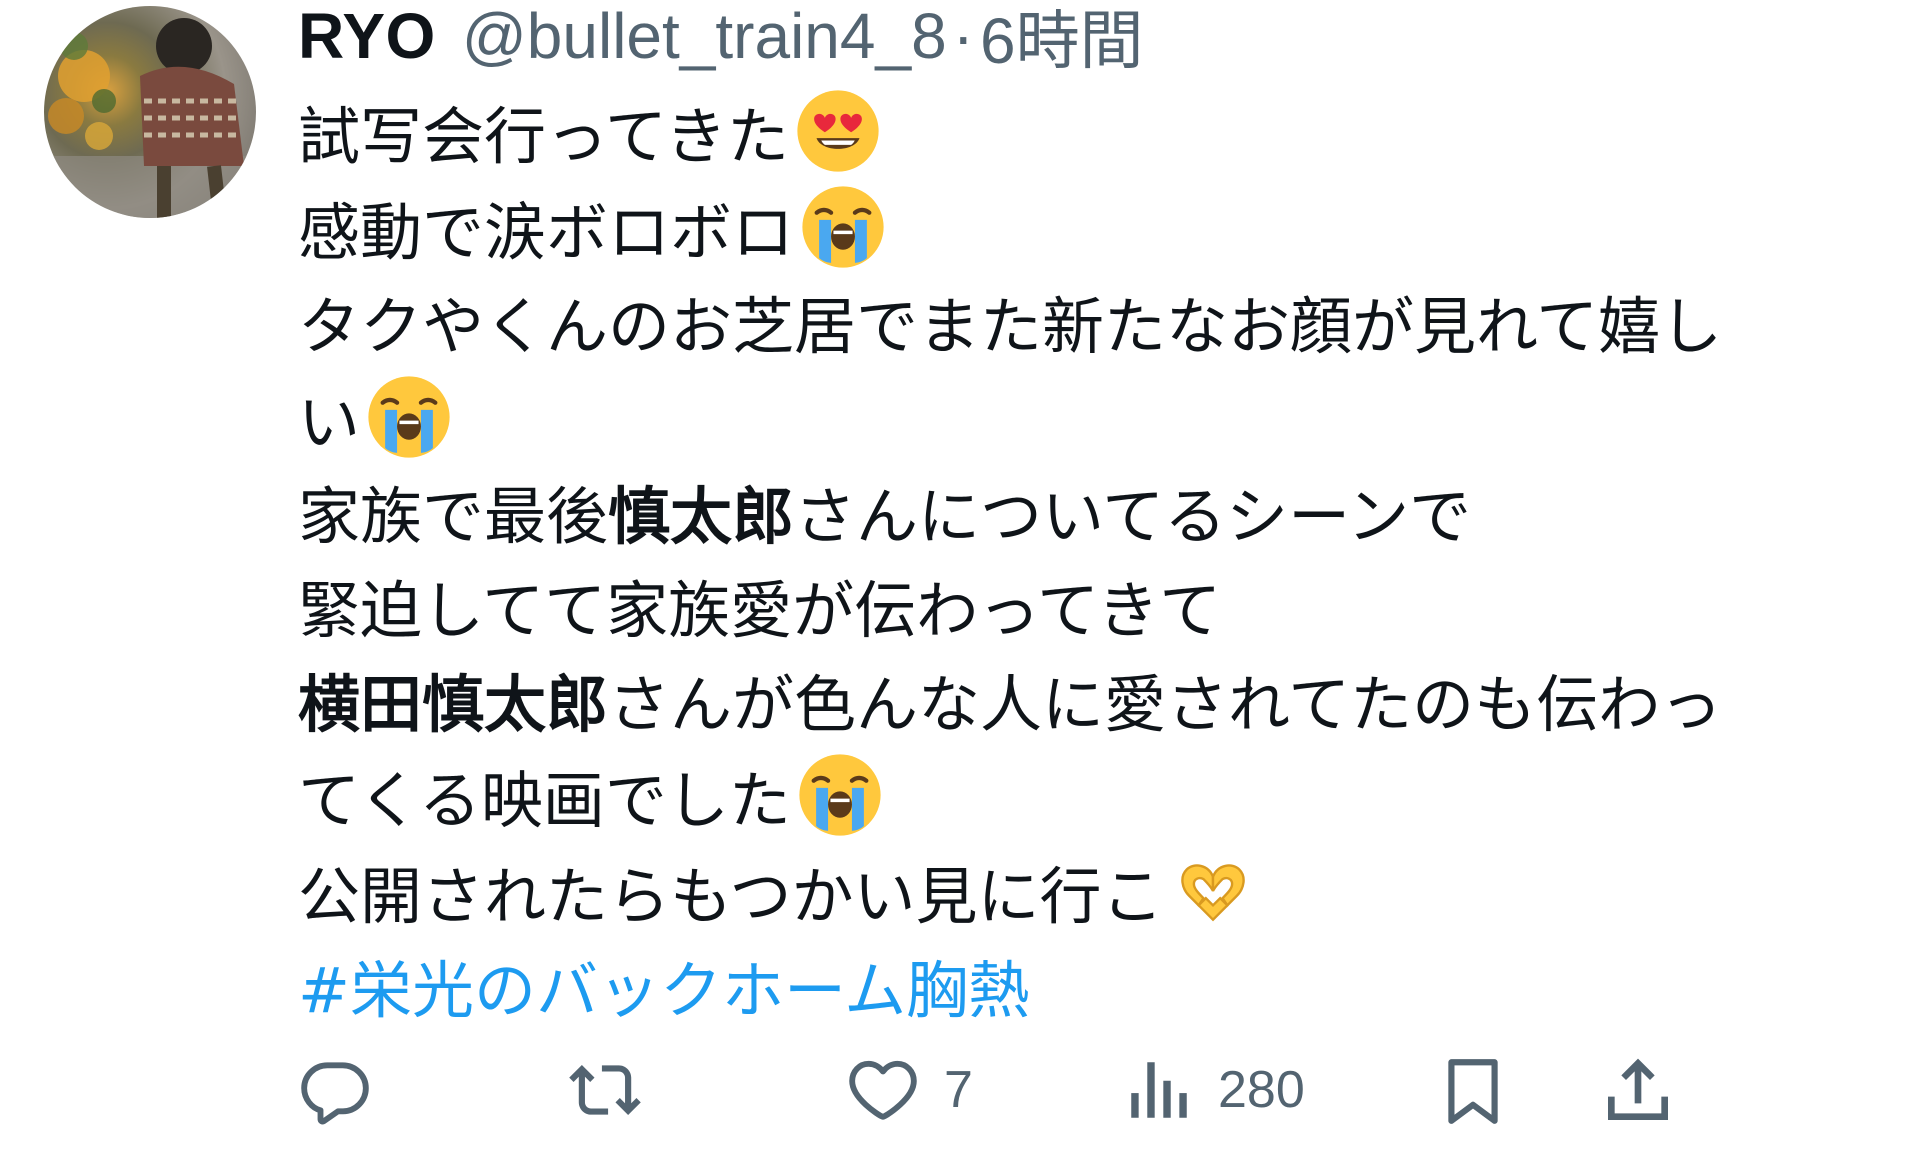 This screenshot has width=1920, height=1155. I want to click on repost-button, so click(616, 1090).